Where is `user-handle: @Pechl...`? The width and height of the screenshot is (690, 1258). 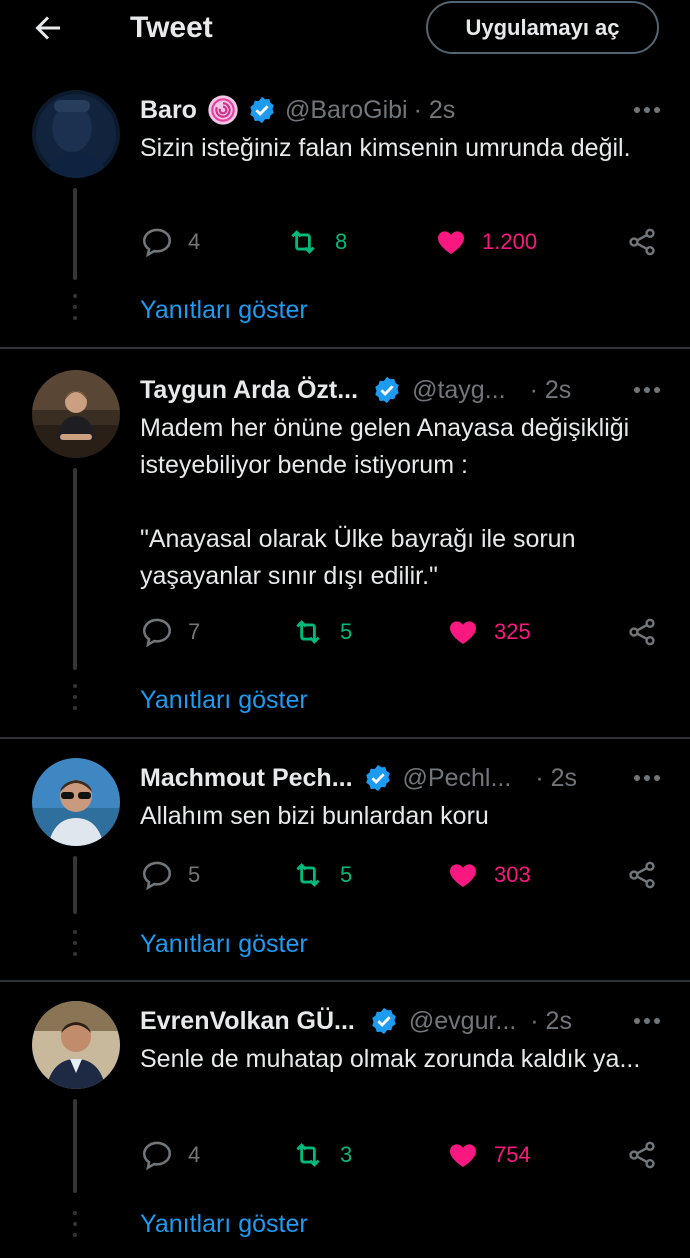 user-handle: @Pechl... is located at coordinates (457, 777).